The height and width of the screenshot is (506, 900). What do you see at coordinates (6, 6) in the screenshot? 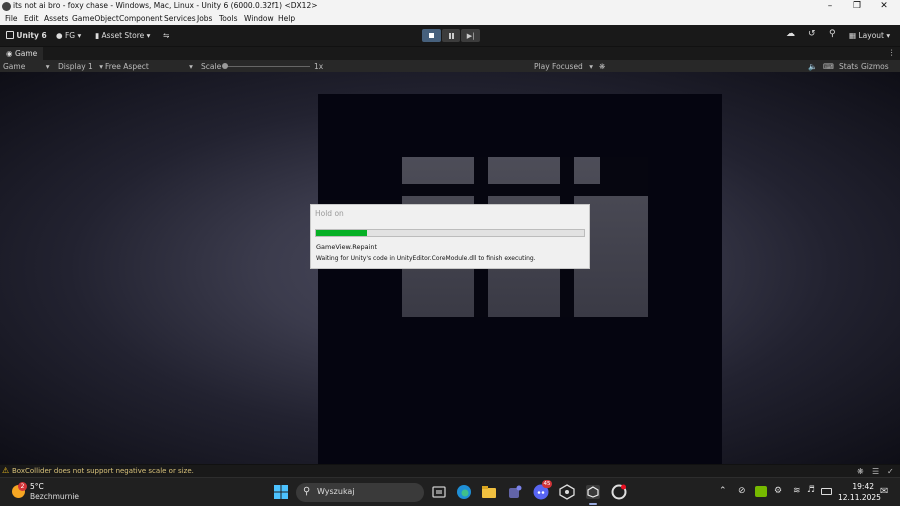
I see `unity-app-icon` at bounding box center [6, 6].